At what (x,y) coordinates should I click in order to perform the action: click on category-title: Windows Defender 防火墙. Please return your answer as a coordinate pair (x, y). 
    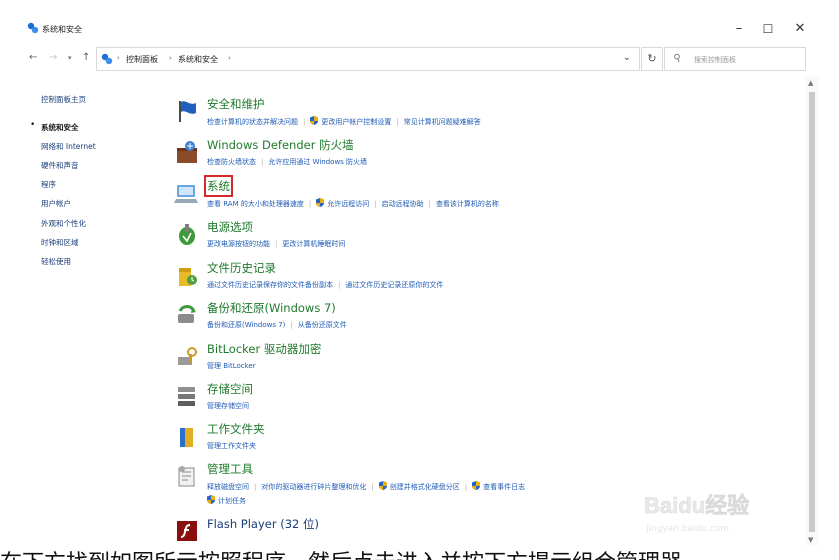
    Looking at the image, I should click on (280, 145).